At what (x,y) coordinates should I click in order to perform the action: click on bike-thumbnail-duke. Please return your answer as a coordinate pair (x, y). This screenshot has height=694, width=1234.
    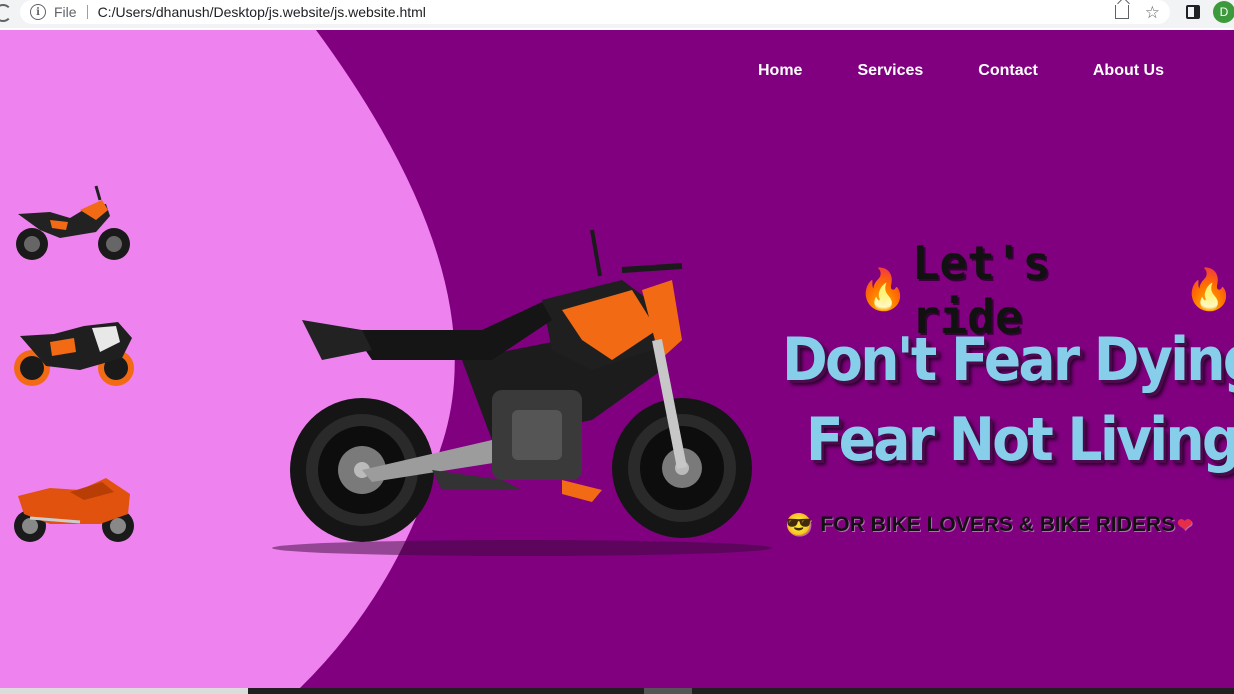
    Looking at the image, I should click on (74, 222).